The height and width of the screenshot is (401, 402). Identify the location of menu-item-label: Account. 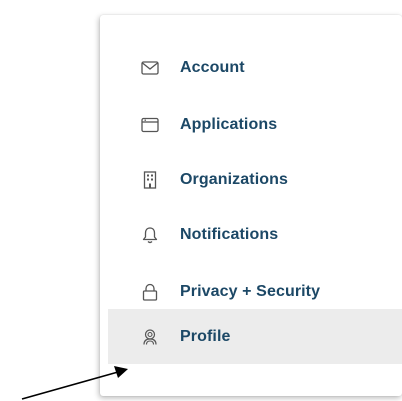
(212, 67).